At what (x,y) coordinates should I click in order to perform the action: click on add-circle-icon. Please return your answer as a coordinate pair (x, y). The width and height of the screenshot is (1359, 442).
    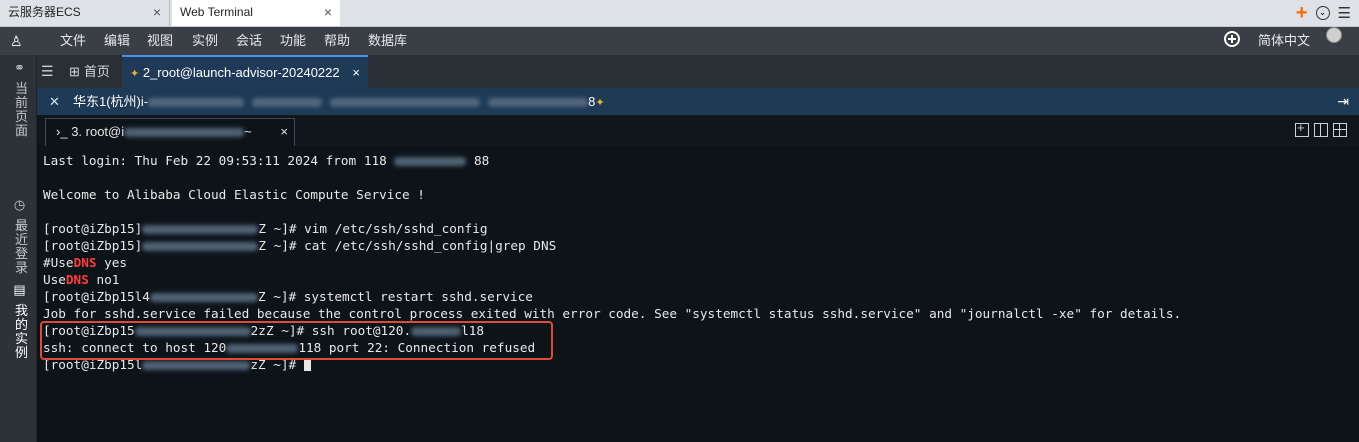
    Looking at the image, I should click on (1232, 39).